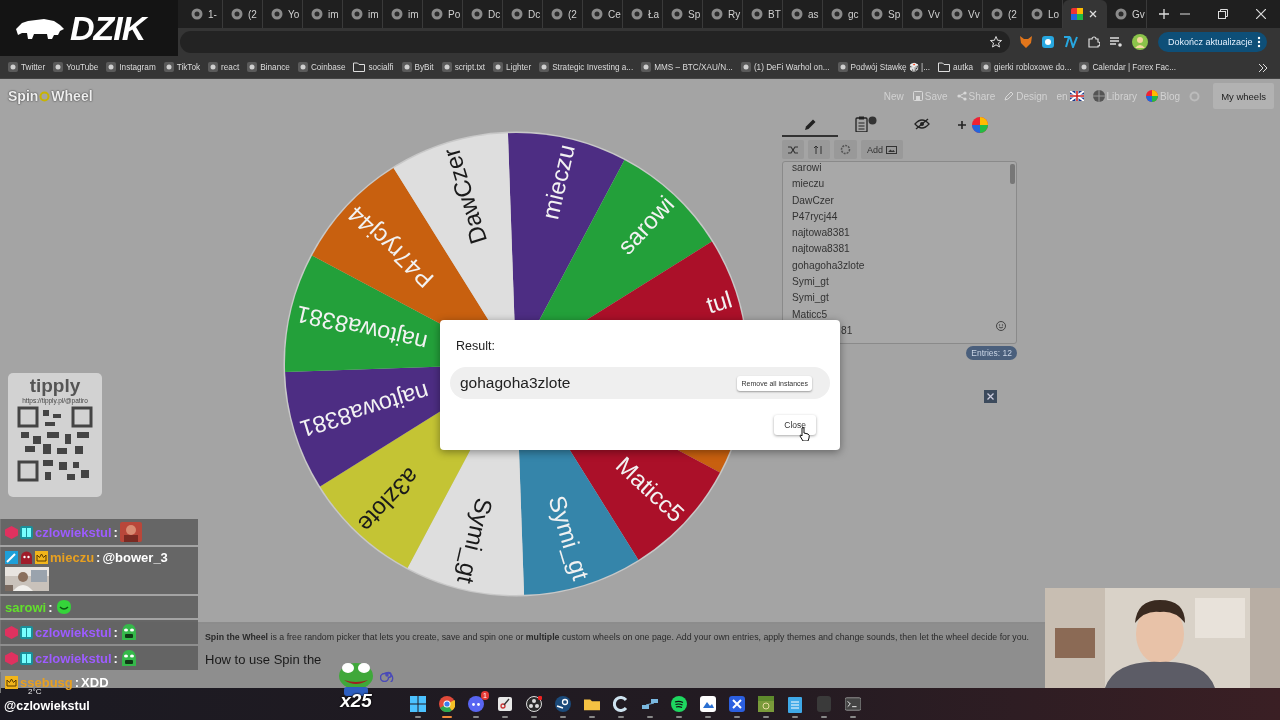 Image resolution: width=1280 pixels, height=720 pixels. I want to click on wheel-label: tul, so click(719, 302).